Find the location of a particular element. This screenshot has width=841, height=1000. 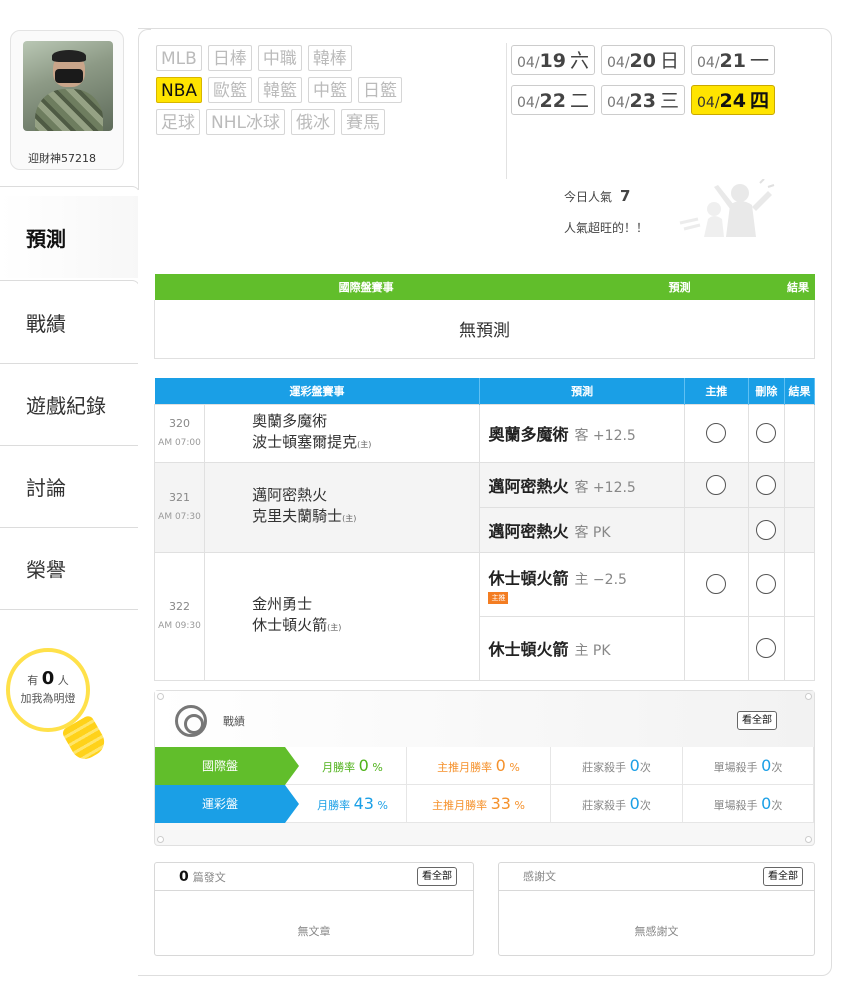

game-number-cell: 320 AM 07:00 is located at coordinates (179, 433).